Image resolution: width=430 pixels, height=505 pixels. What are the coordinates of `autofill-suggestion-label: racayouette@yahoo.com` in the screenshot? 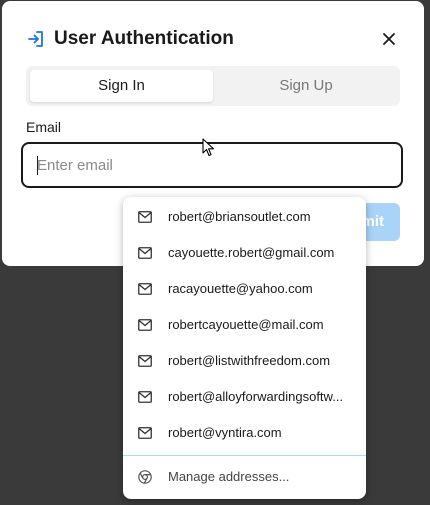 It's located at (240, 288).